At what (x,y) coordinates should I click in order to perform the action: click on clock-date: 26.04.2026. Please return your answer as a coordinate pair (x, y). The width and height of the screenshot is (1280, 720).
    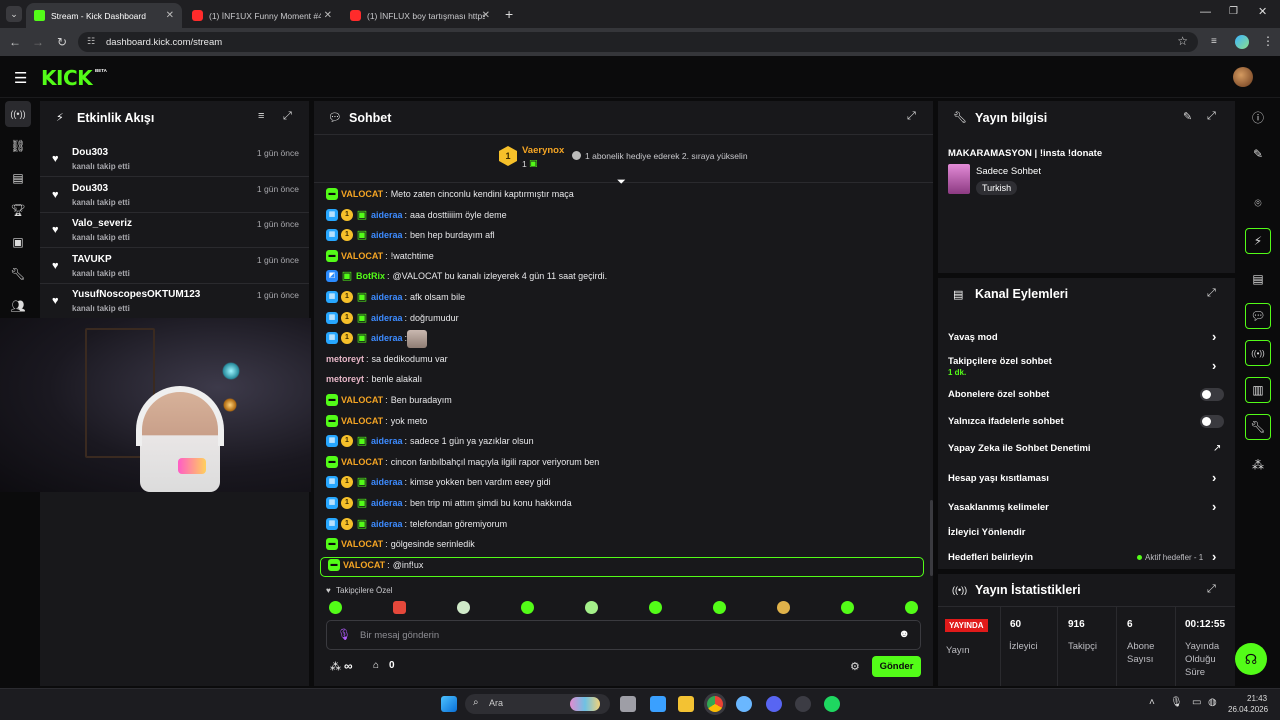
    Looking at the image, I should click on (1248, 709).